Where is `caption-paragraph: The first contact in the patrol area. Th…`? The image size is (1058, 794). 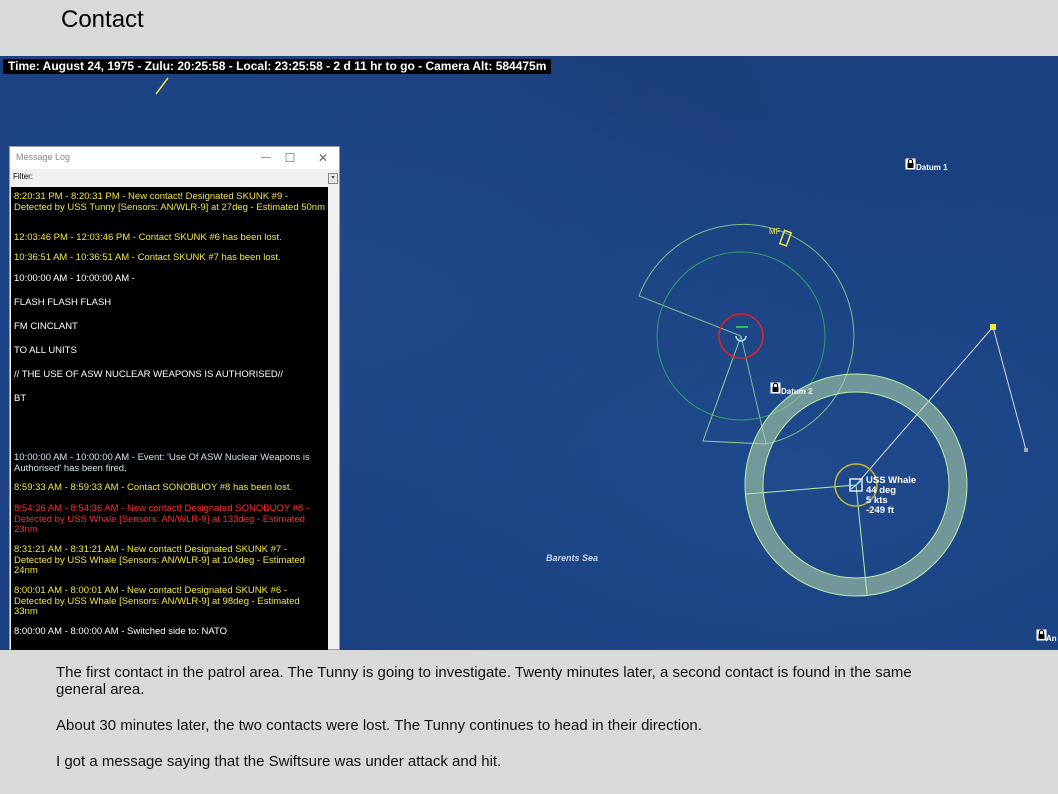 caption-paragraph: The first contact in the patrol area. Th… is located at coordinates (484, 681).